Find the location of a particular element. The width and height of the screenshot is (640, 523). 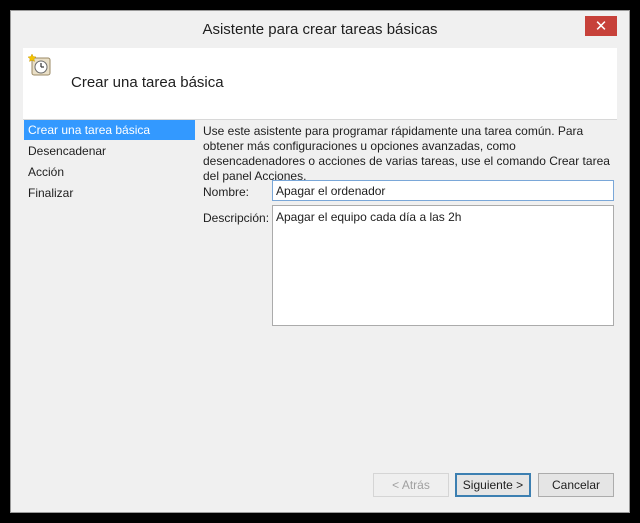

step-item-trigger: Desencadenar is located at coordinates (109, 151).